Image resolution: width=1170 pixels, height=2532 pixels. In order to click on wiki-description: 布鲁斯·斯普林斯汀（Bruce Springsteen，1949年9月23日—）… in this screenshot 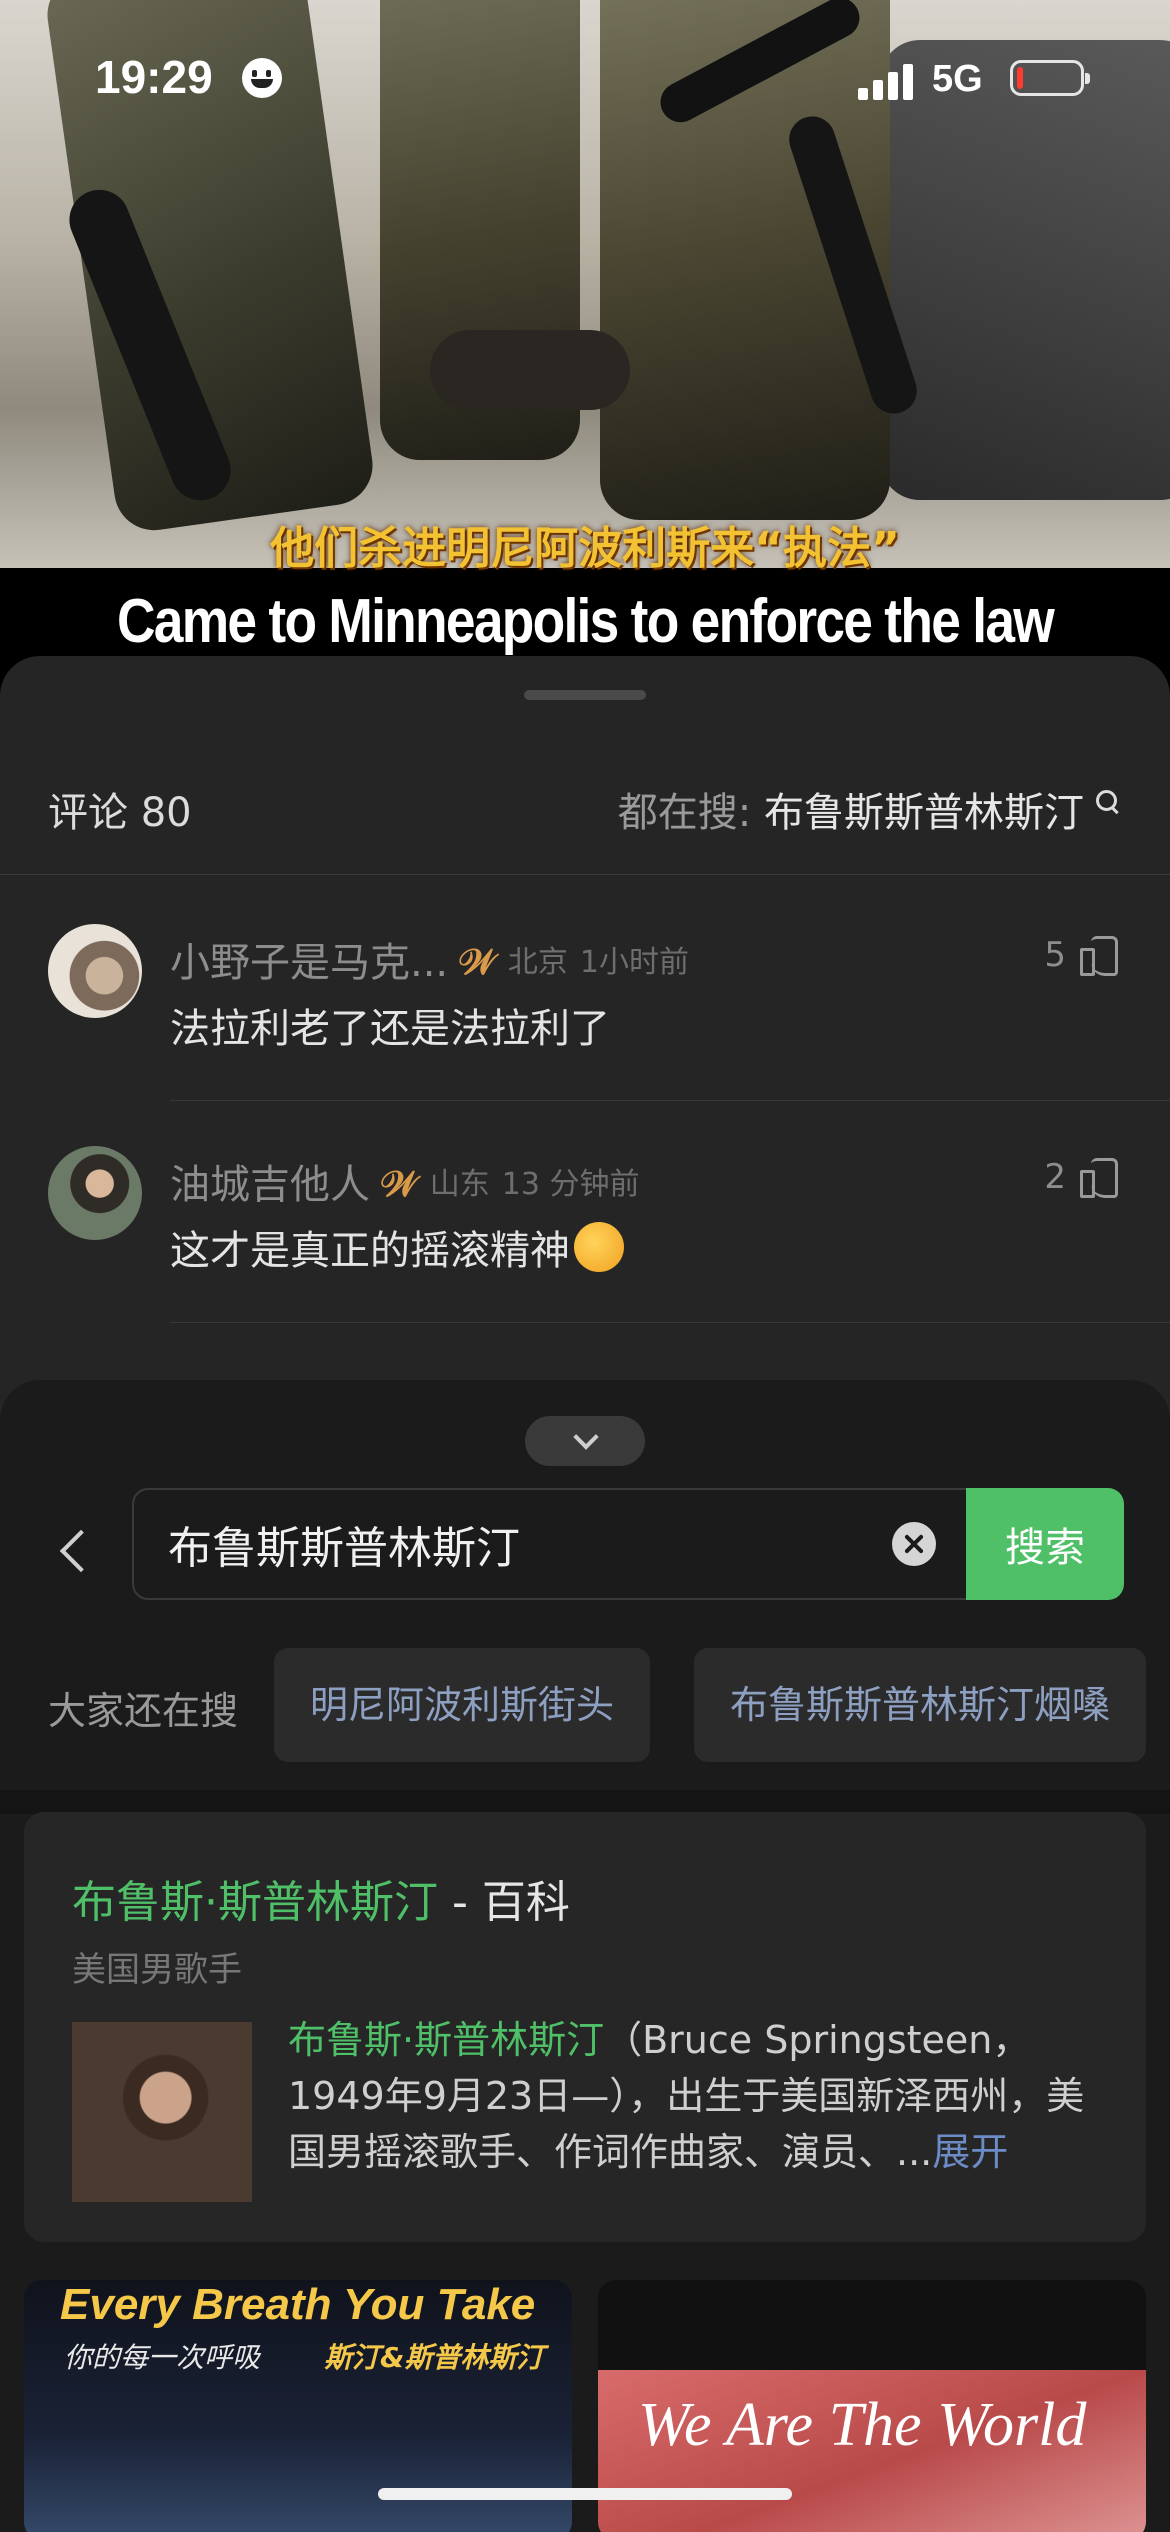, I will do `click(693, 2096)`.